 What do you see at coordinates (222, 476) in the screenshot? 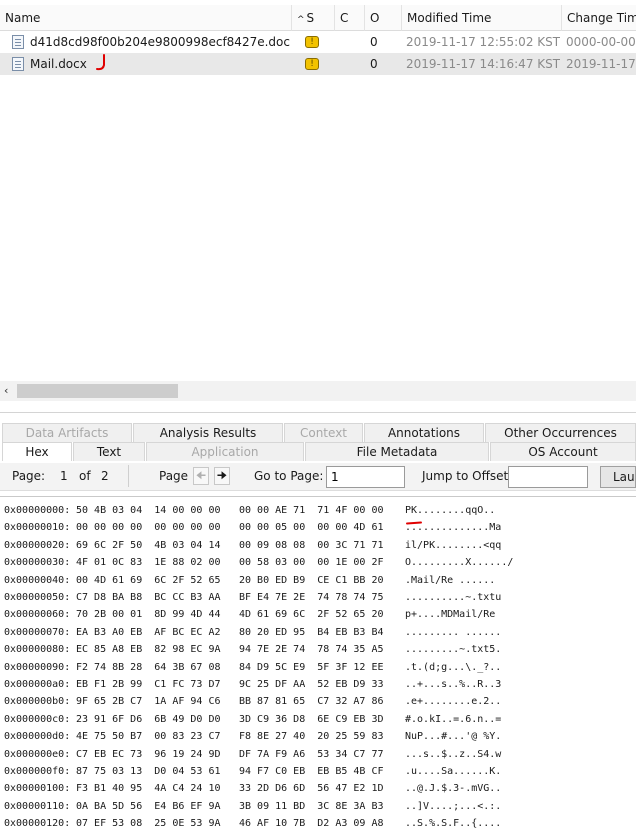
I see `next-page-arrow-icon: 🠊` at bounding box center [222, 476].